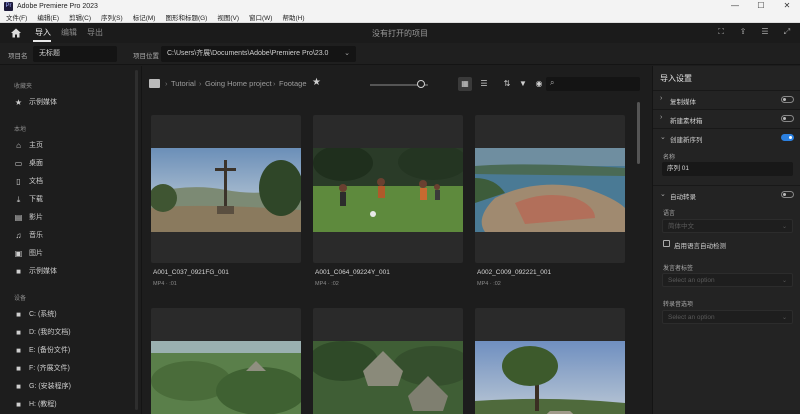 Image resolution: width=800 pixels, height=414 pixels. What do you see at coordinates (112, 17) in the screenshot?
I see `menu-sequence: 序列(S)` at bounding box center [112, 17].